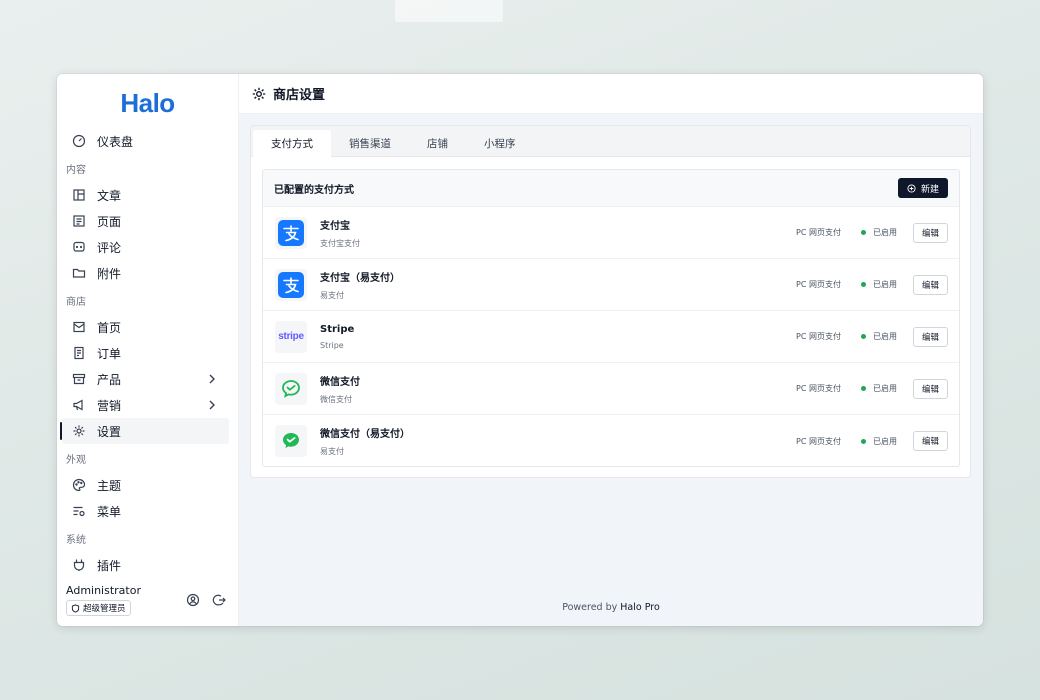 The width and height of the screenshot is (1040, 700). I want to click on sidebar-item-label: 菜单, so click(109, 511).